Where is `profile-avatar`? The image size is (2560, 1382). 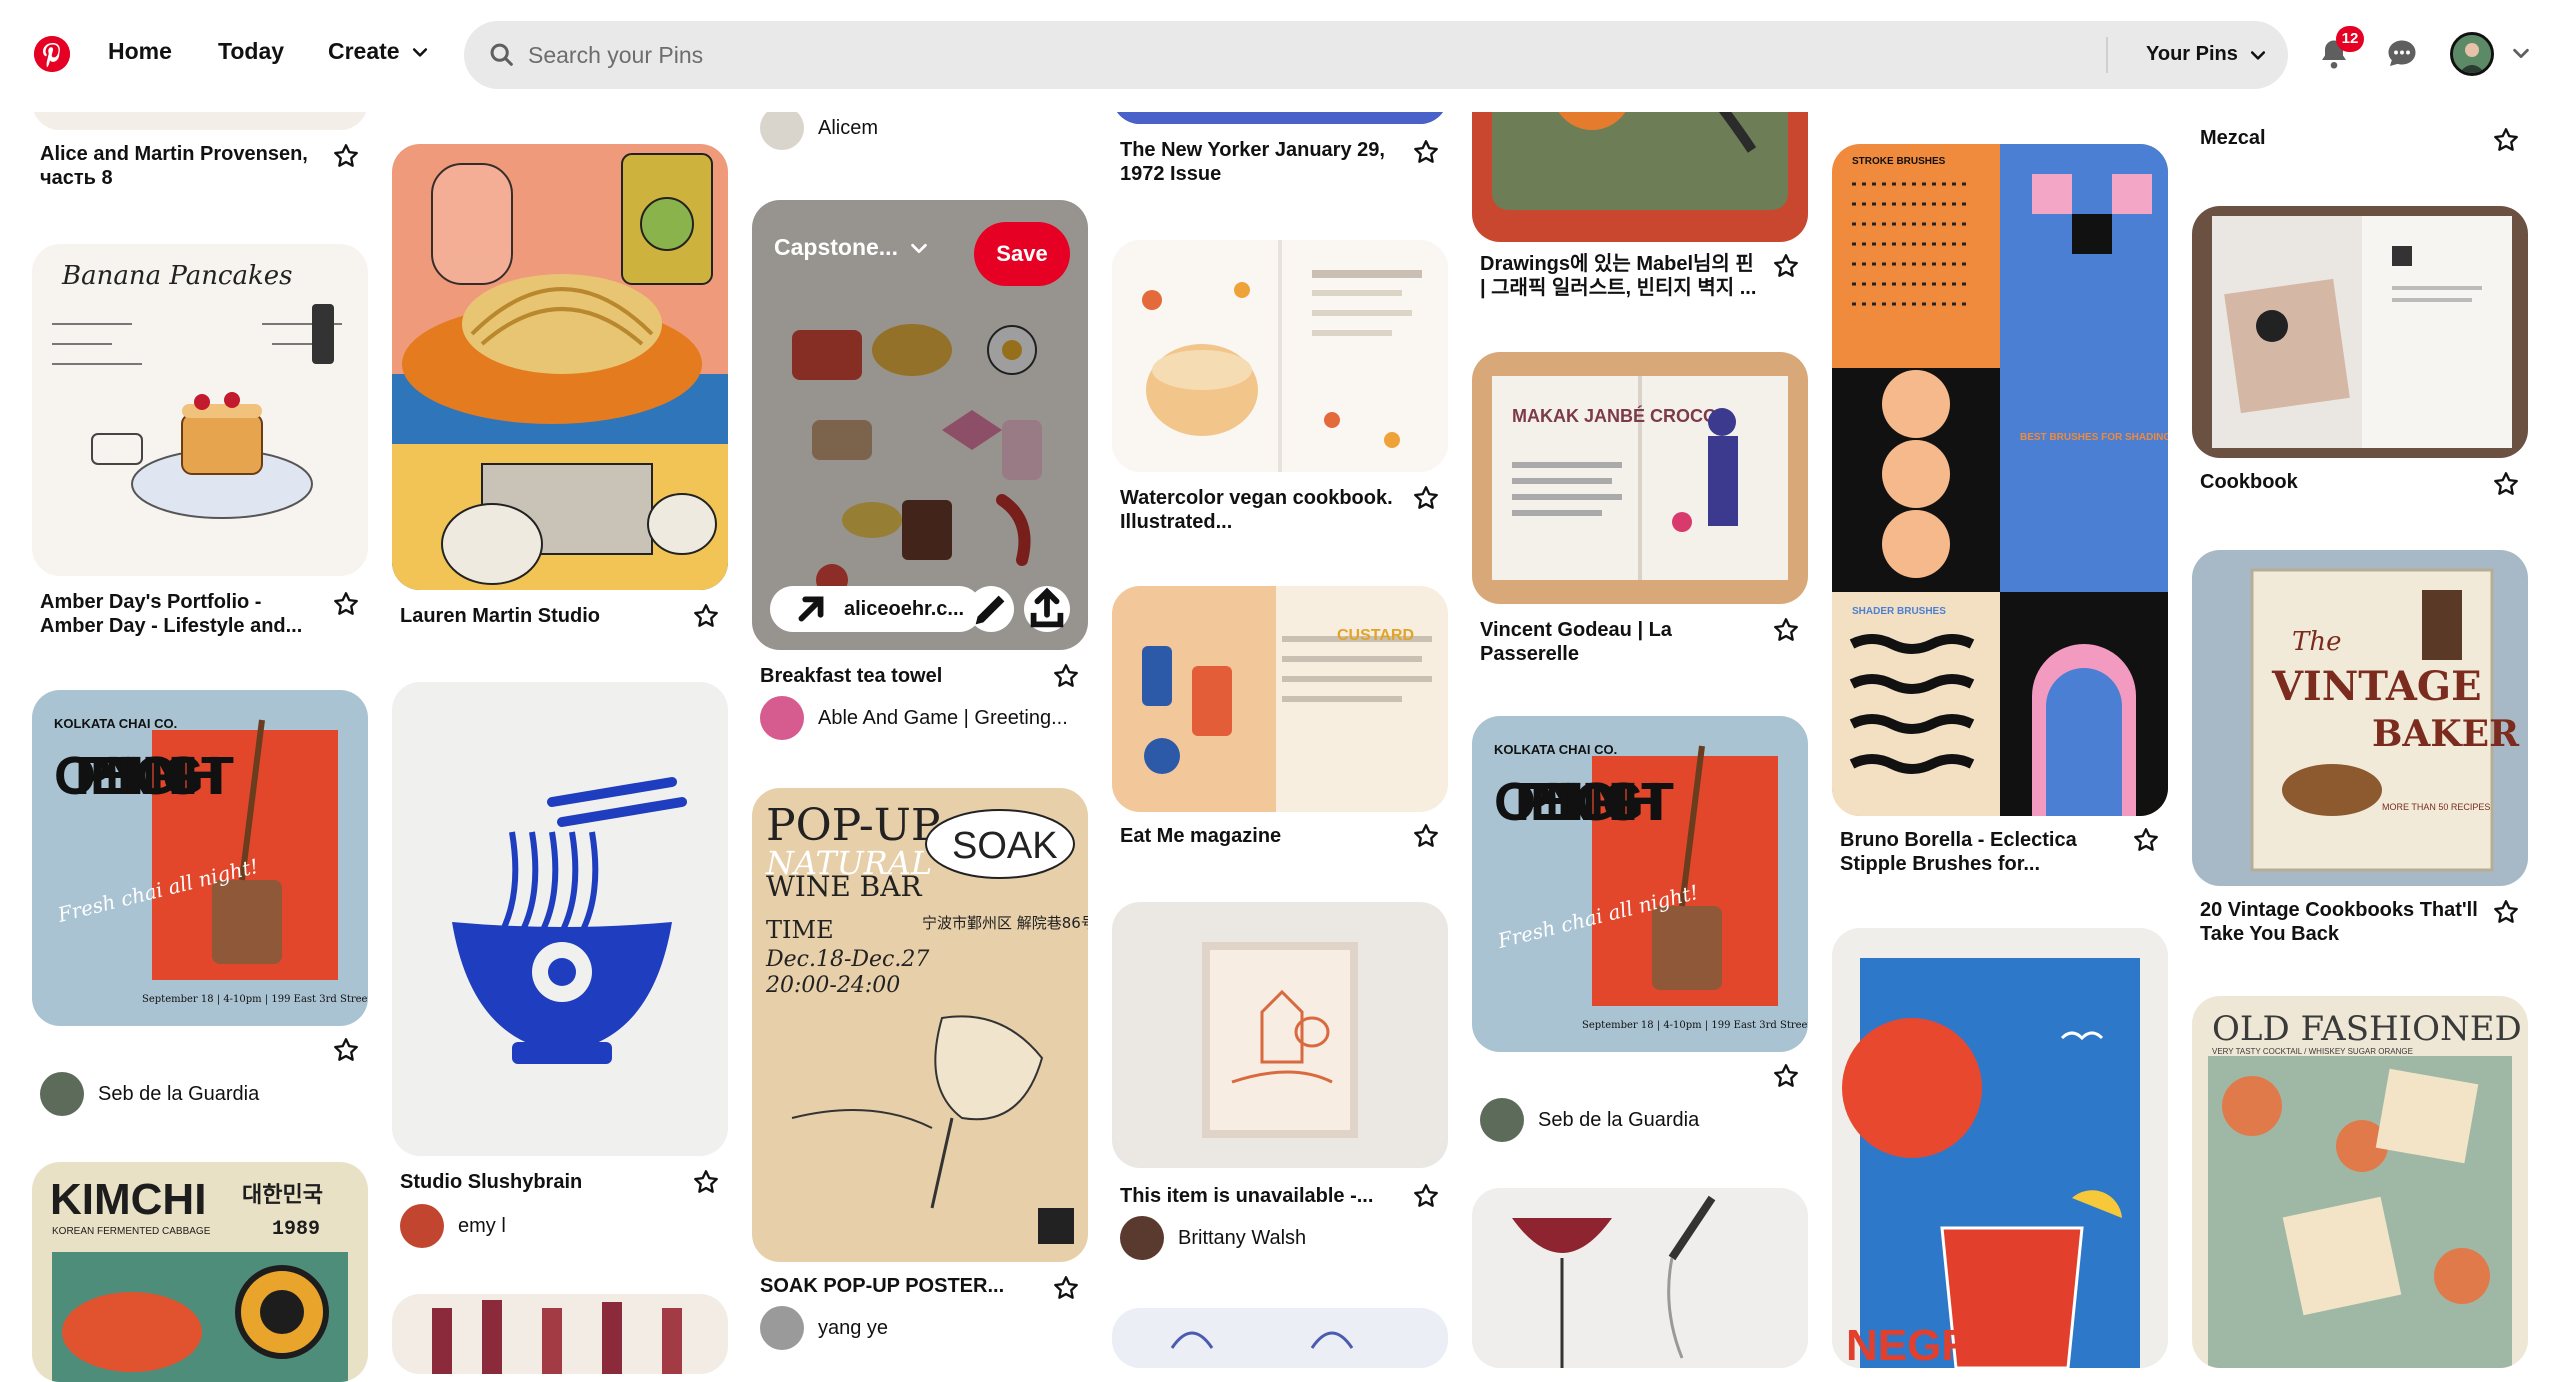 profile-avatar is located at coordinates (2472, 54).